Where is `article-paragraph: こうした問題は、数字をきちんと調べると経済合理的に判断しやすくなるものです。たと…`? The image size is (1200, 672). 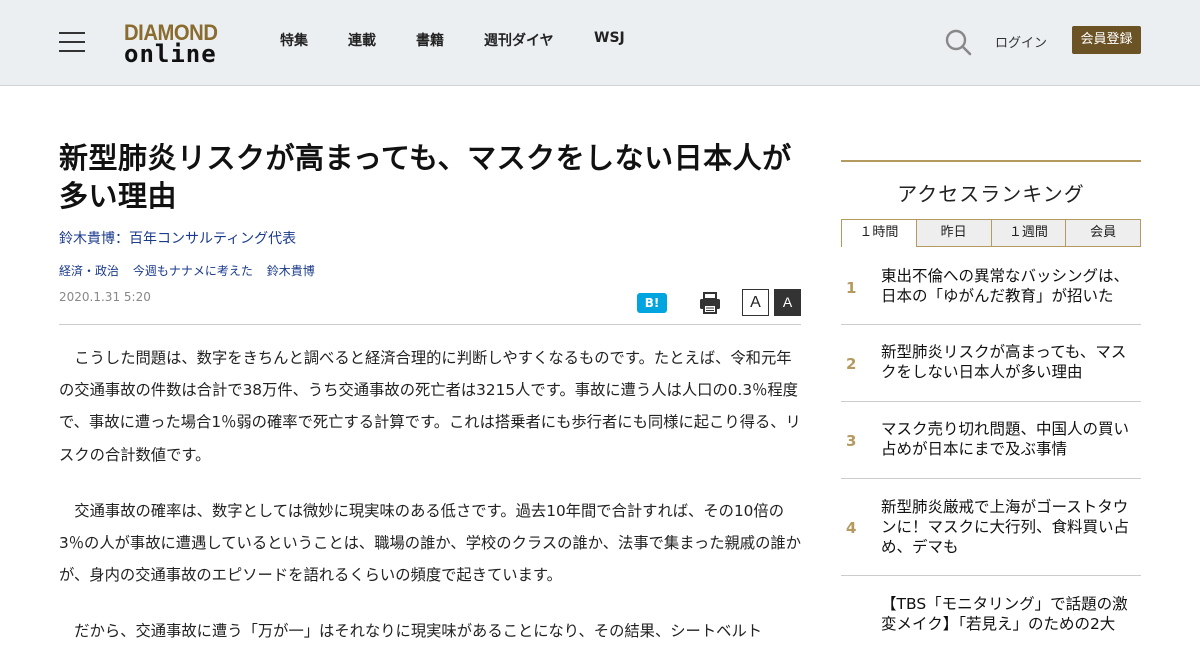
article-paragraph: こうした問題は、数字をきちんと調べると経済合理的に判断しやすくなるものです。たと… is located at coordinates (430, 406).